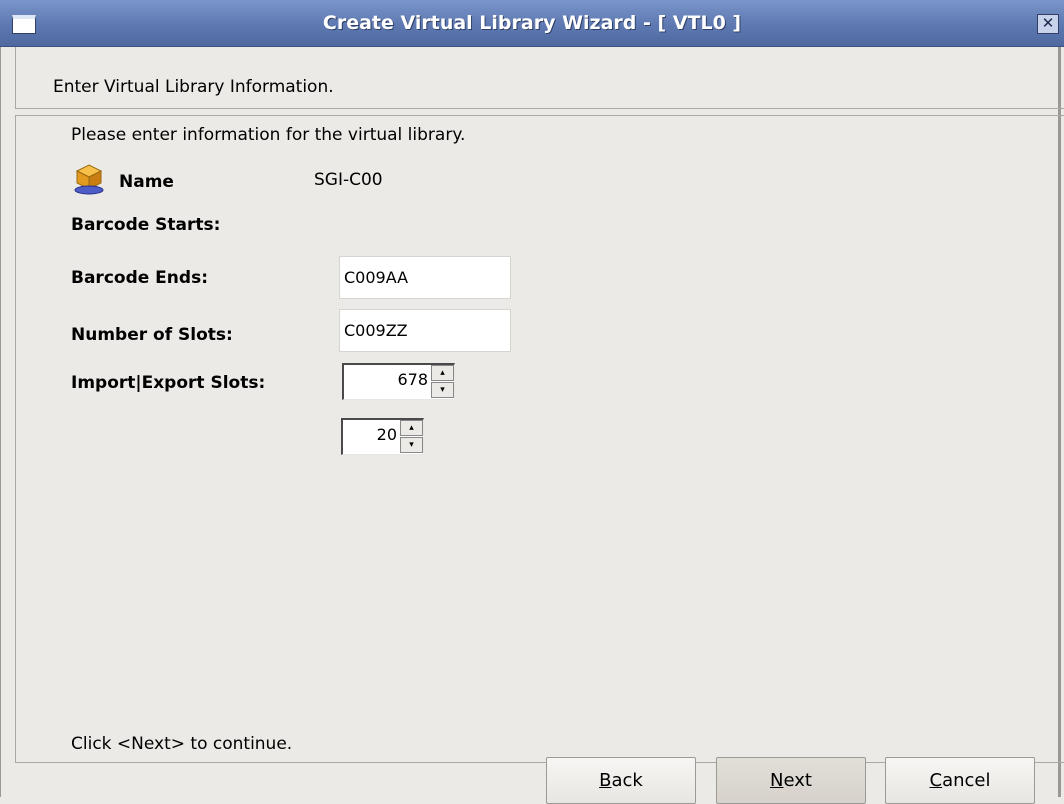 The width and height of the screenshot is (1064, 804). What do you see at coordinates (425, 277) in the screenshot?
I see `barcode-starts-input` at bounding box center [425, 277].